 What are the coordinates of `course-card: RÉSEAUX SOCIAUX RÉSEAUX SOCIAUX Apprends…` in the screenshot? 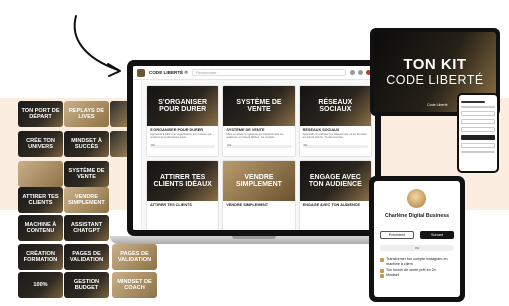 It's located at (335, 121).